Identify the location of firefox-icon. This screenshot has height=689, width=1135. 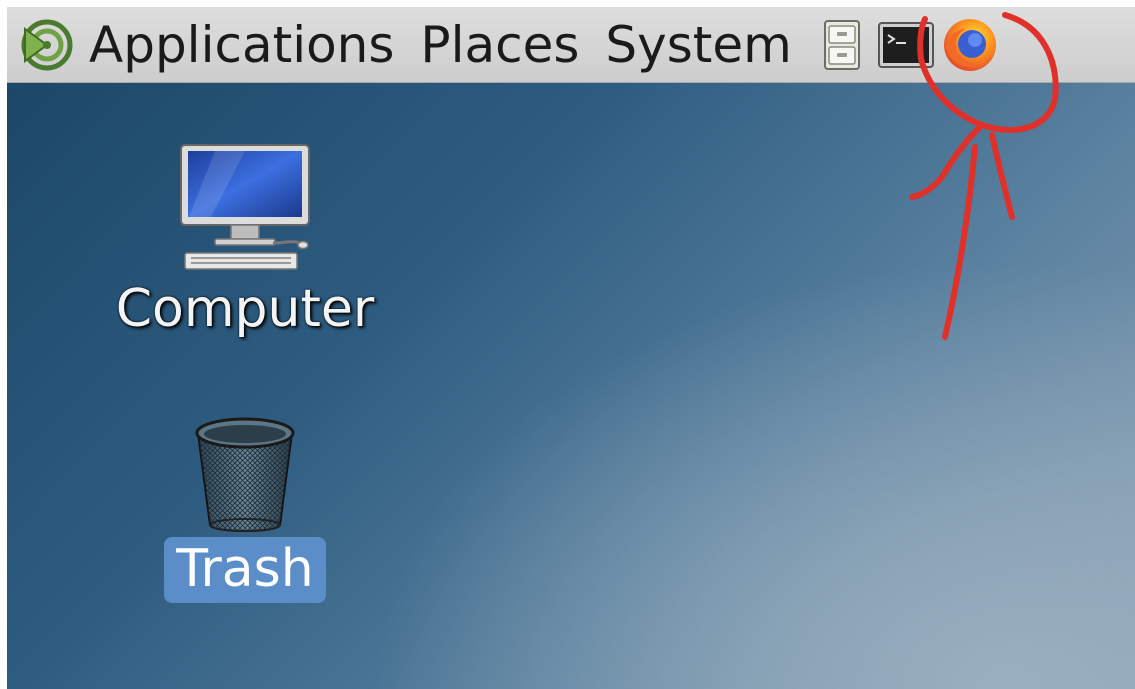
(970, 45).